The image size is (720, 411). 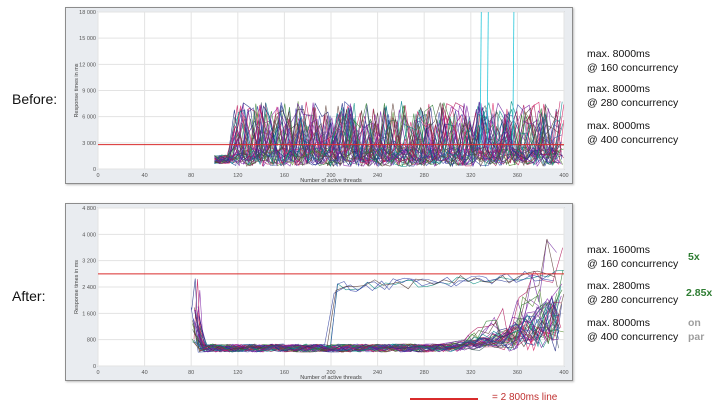 I want to click on before-stat-160: max. 8000ms @ 160 concurrency, so click(x=633, y=61).